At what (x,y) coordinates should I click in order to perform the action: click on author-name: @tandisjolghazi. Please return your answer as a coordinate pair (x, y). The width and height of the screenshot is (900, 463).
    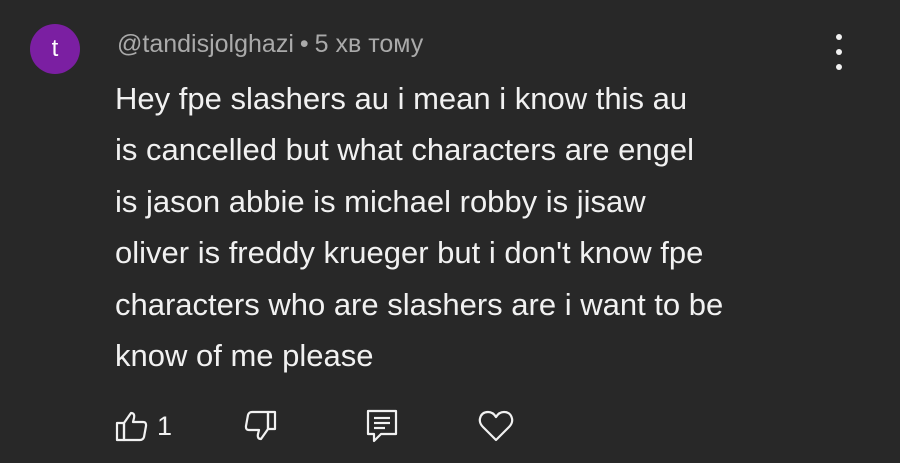
    Looking at the image, I should click on (205, 44).